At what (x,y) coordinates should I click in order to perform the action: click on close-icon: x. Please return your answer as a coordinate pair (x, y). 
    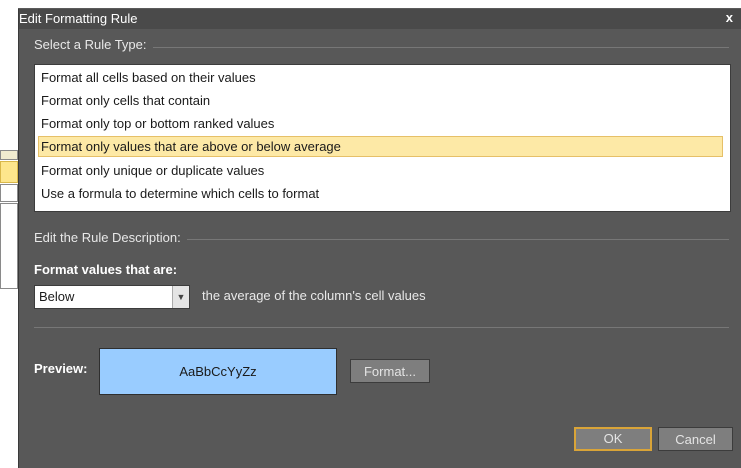
    Looking at the image, I should click on (729, 17).